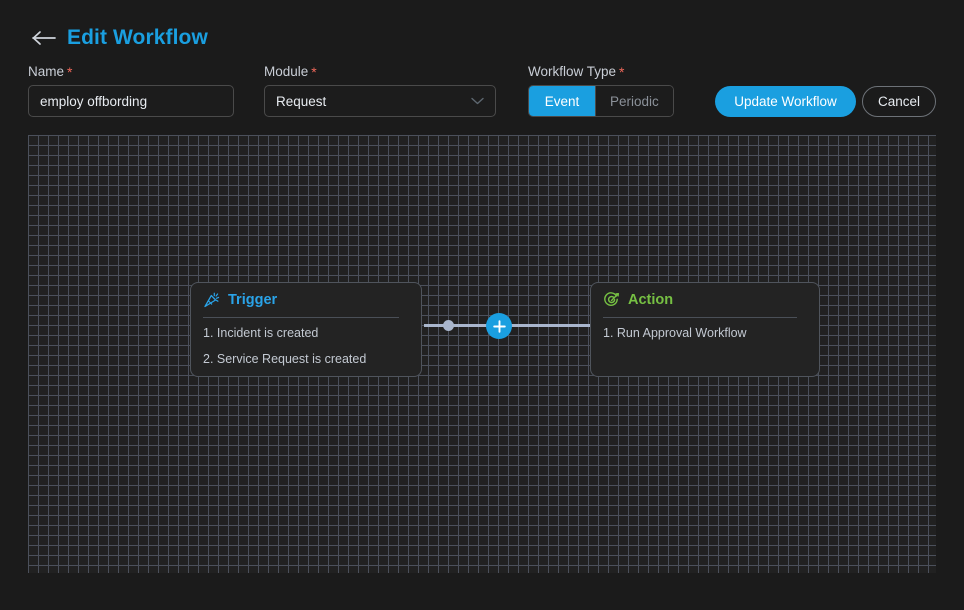 The width and height of the screenshot is (964, 610). What do you see at coordinates (301, 101) in the screenshot?
I see `module-select-value: Request` at bounding box center [301, 101].